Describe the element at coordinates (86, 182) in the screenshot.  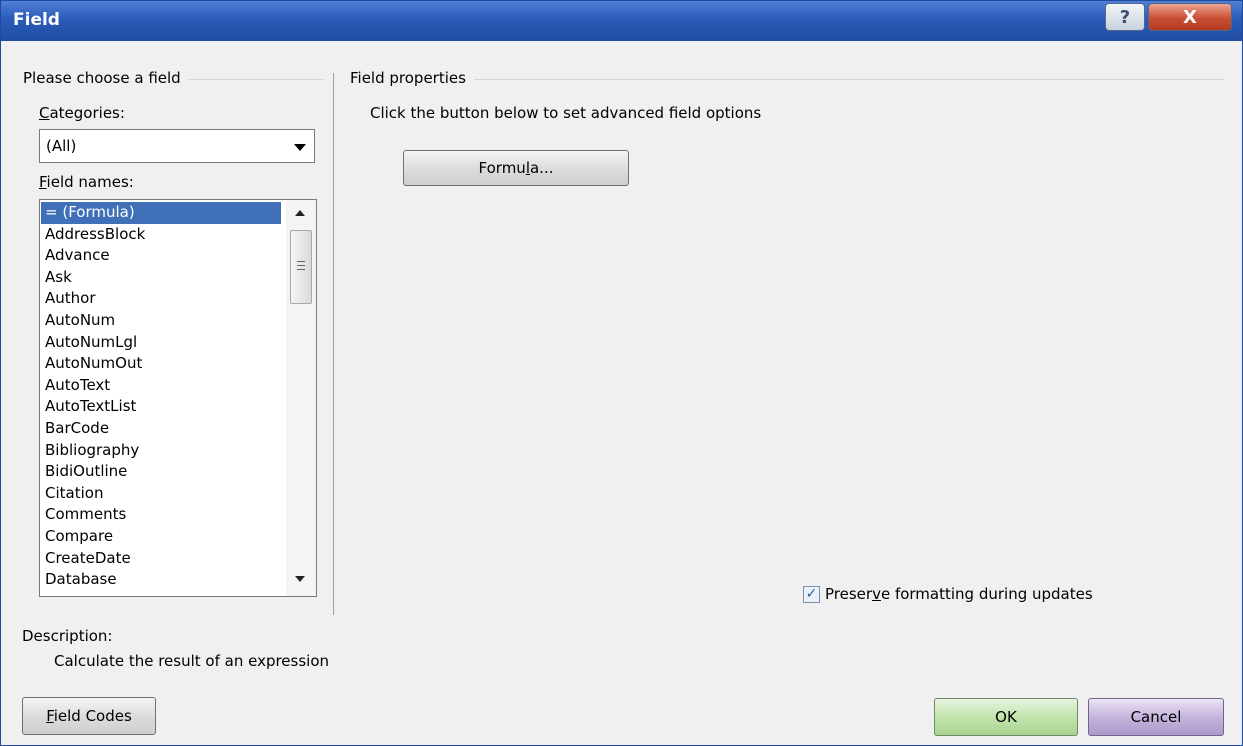
I see `field-names-label: Field names:` at that location.